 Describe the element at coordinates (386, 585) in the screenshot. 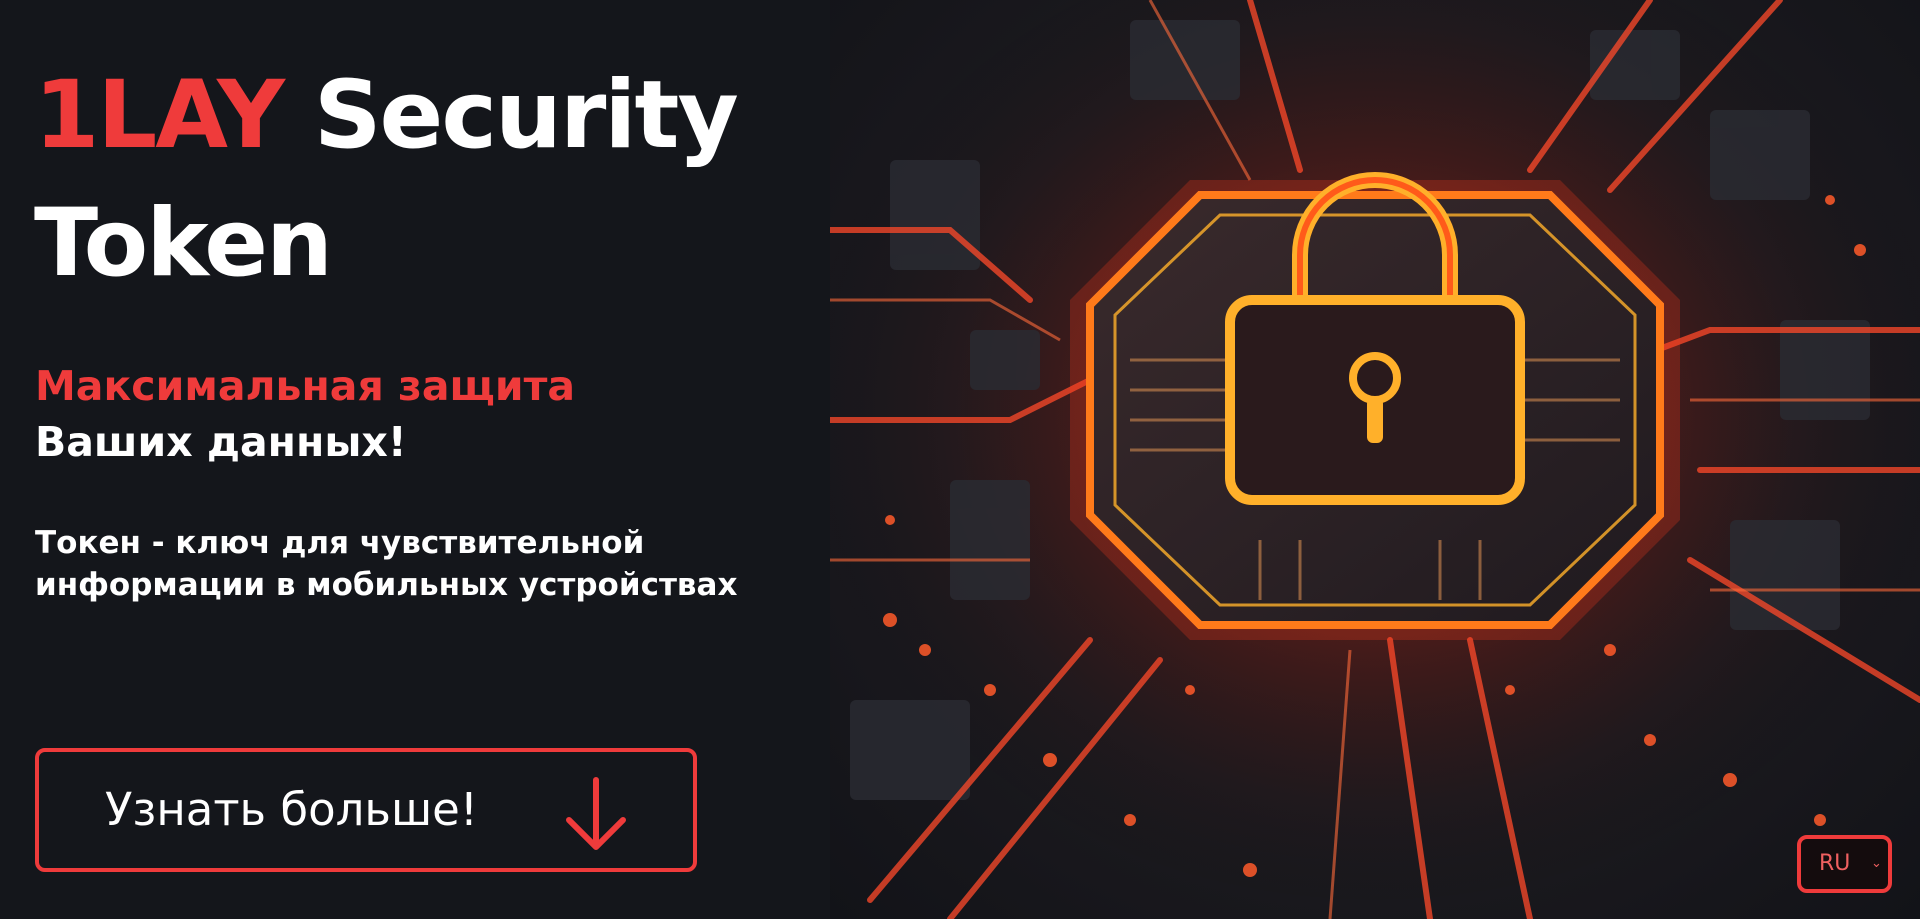

I see `description-line-2: информации в мобильных устройствах` at that location.